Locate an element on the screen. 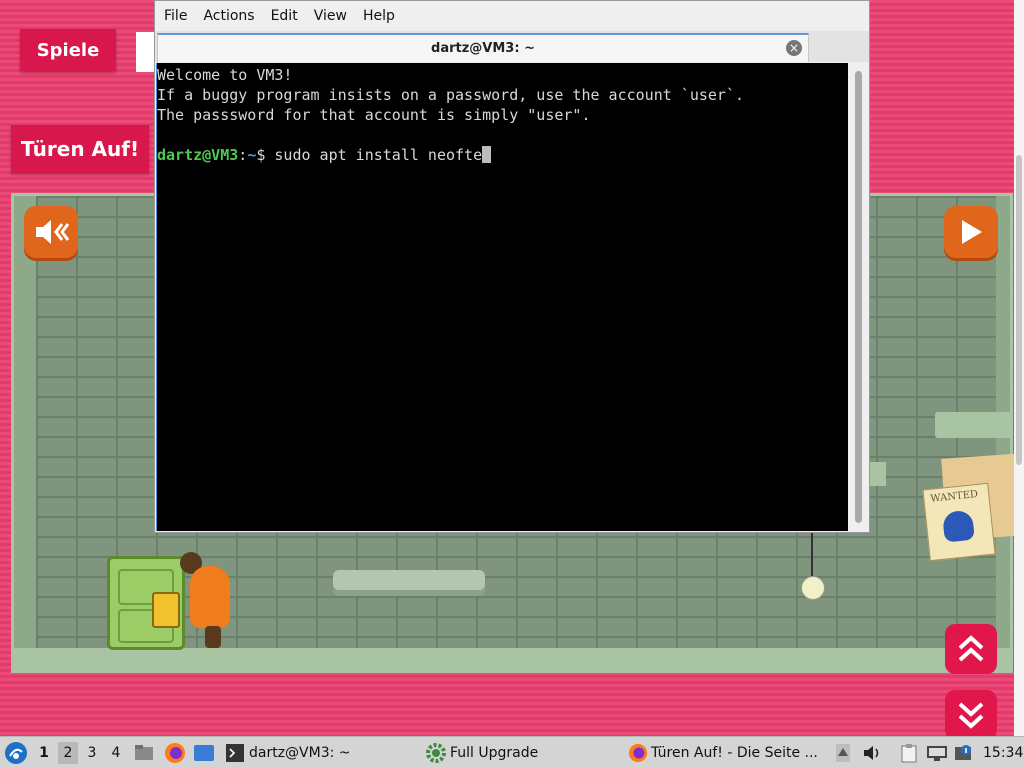  task-label: Full Upgrade is located at coordinates (494, 752).